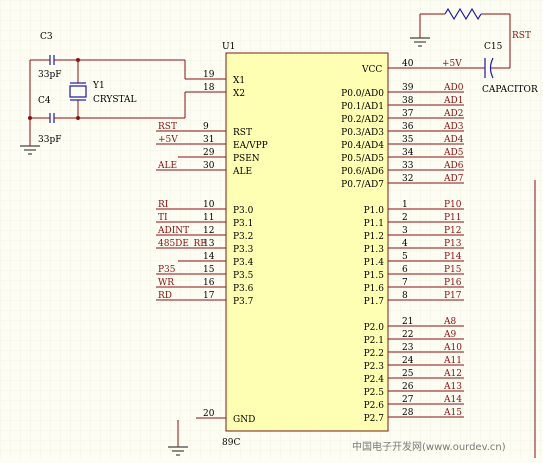 This screenshot has height=463, width=543. What do you see at coordinates (362, 133) in the screenshot?
I see `pin-name: P0.3/AD3` at bounding box center [362, 133].